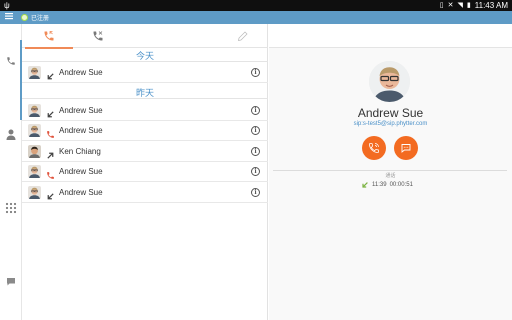 This screenshot has height=320, width=512. Describe the element at coordinates (11, 208) in the screenshot. I see `dialpad-icon` at that location.